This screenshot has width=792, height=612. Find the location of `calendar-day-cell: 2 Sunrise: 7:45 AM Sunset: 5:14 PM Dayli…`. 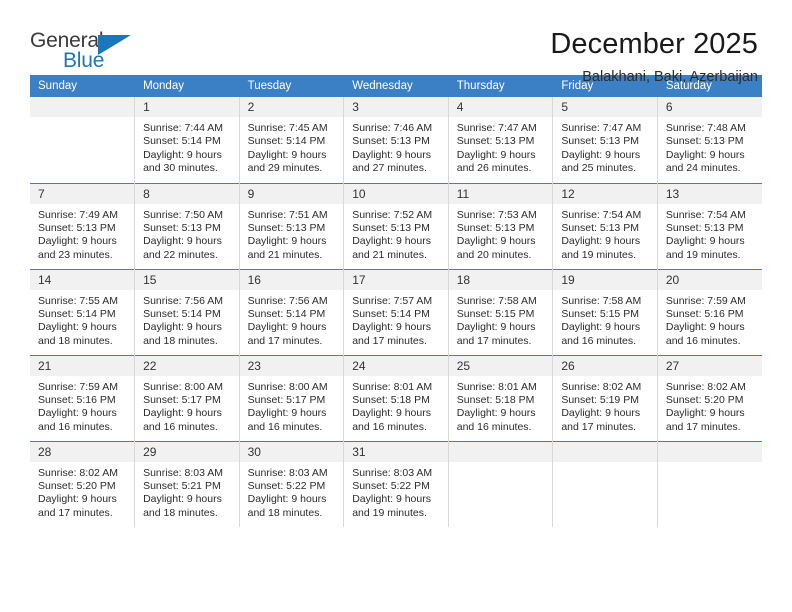

calendar-day-cell: 2 Sunrise: 7:45 AM Sunset: 5:14 PM Dayli… is located at coordinates (292, 140).